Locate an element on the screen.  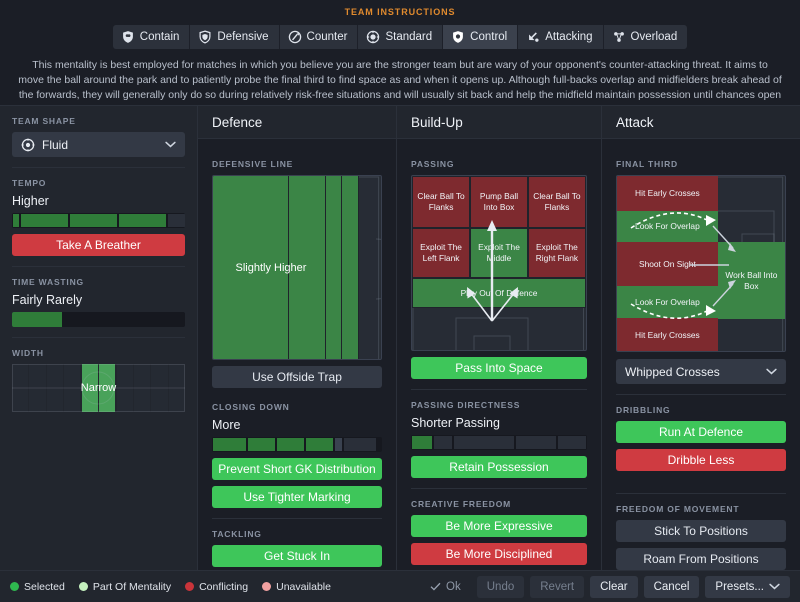
revert-button: Revert is located at coordinates (557, 586).